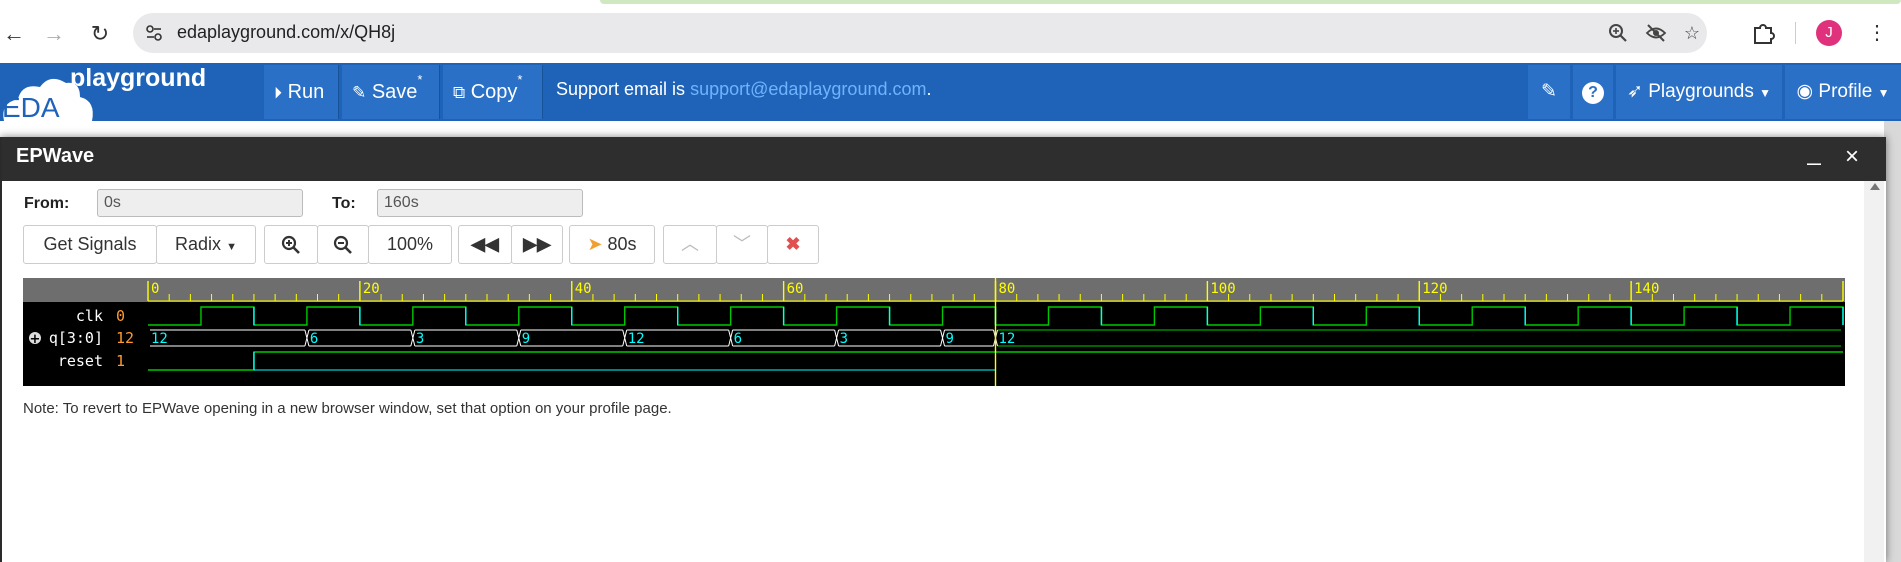 The height and width of the screenshot is (562, 1901). What do you see at coordinates (410, 244) in the screenshot?
I see `zoom-level-button: 100%` at bounding box center [410, 244].